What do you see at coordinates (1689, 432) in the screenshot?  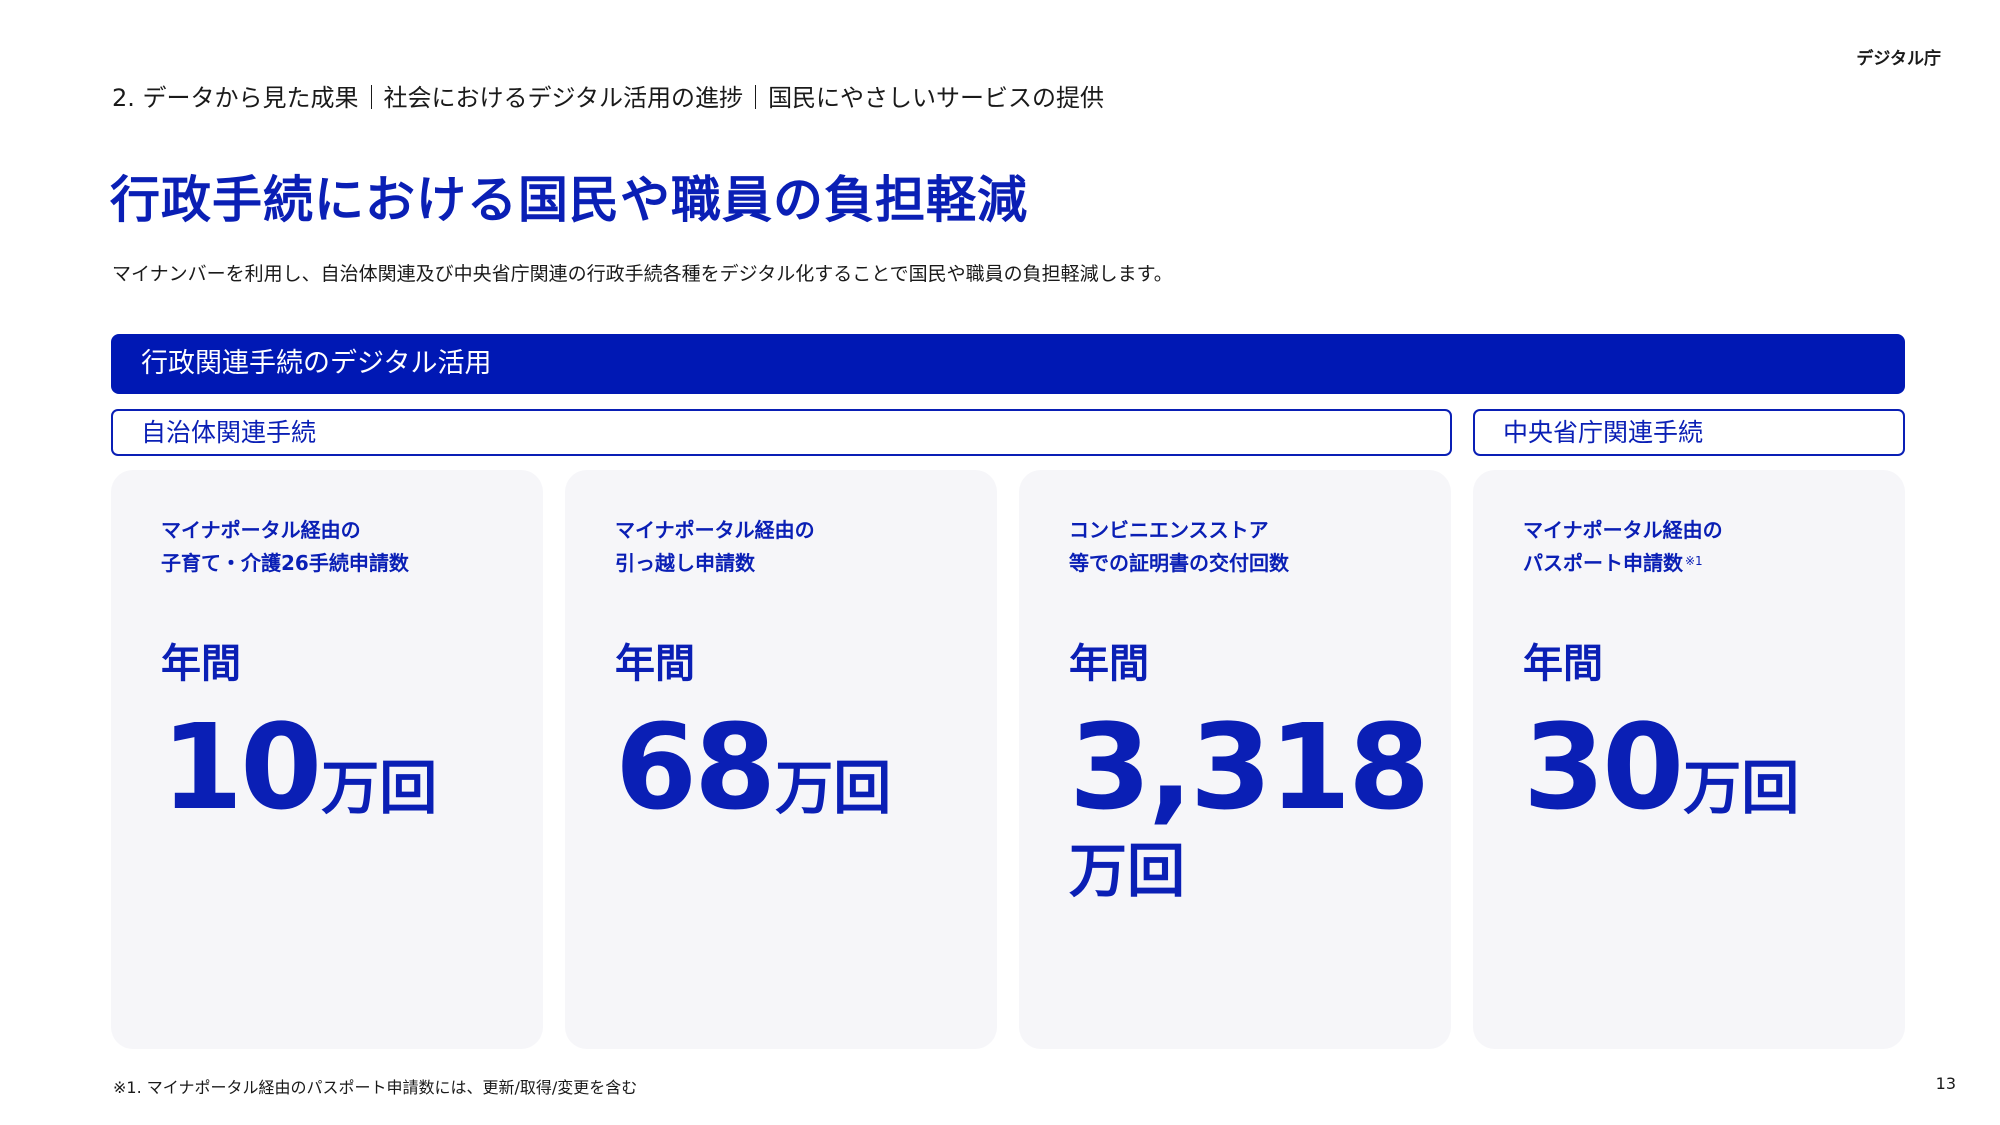 I see `group-label-central: 中央省庁関連手続` at bounding box center [1689, 432].